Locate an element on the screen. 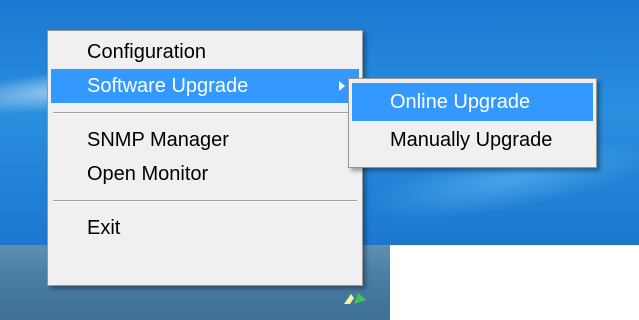 This screenshot has height=320, width=639. menu-item-open-monitor: Open Monitor is located at coordinates (205, 174).